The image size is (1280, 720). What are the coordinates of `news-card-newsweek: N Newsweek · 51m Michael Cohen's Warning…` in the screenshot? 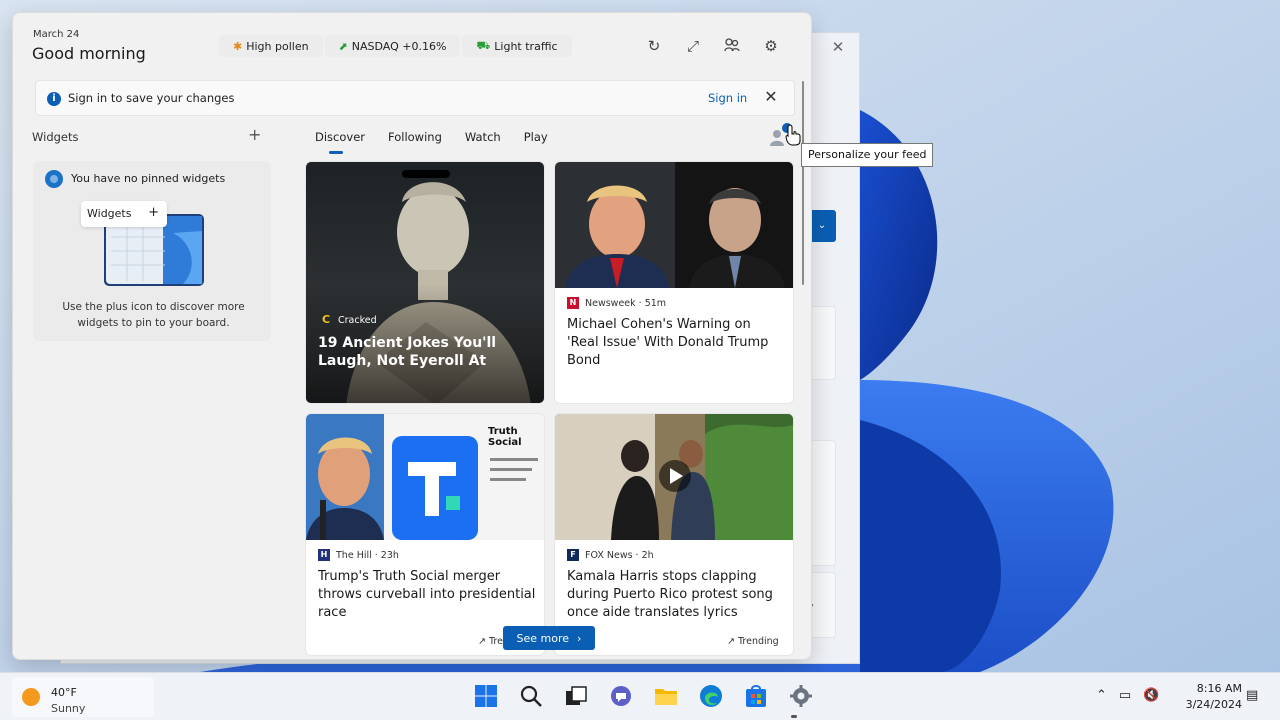 It's located at (674, 282).